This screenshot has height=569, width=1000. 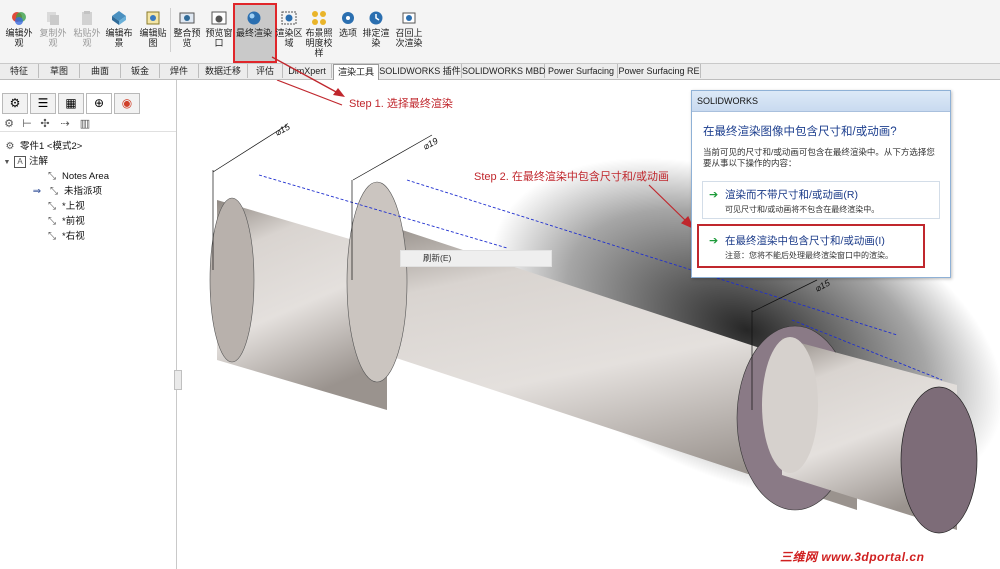 I want to click on final-render-icon, so click(x=254, y=18).